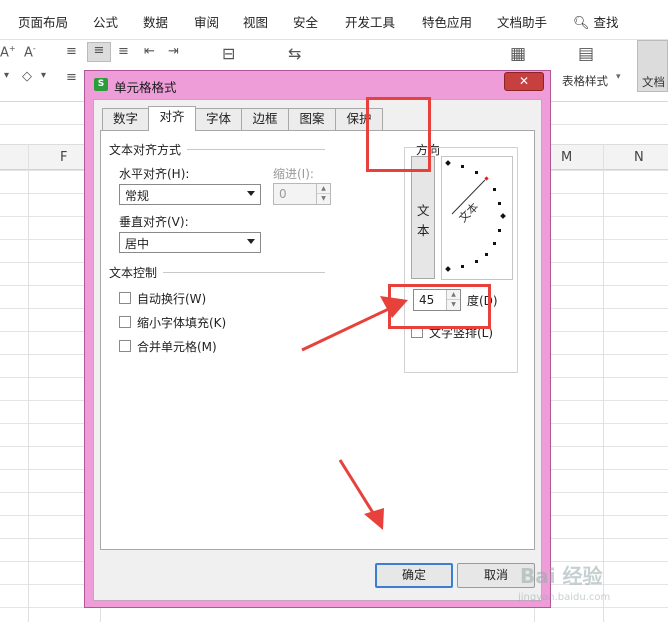 The image size is (668, 622). Describe the element at coordinates (149, 51) in the screenshot. I see `indent-decrease-icon: ⇤` at that location.